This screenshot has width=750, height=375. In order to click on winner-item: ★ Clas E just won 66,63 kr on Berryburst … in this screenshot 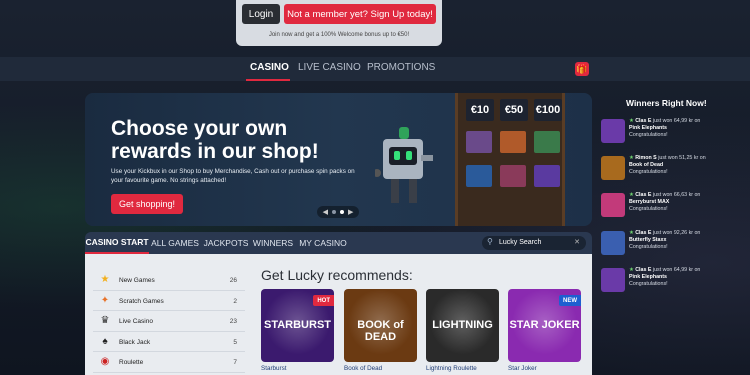, I will do `click(661, 205)`.